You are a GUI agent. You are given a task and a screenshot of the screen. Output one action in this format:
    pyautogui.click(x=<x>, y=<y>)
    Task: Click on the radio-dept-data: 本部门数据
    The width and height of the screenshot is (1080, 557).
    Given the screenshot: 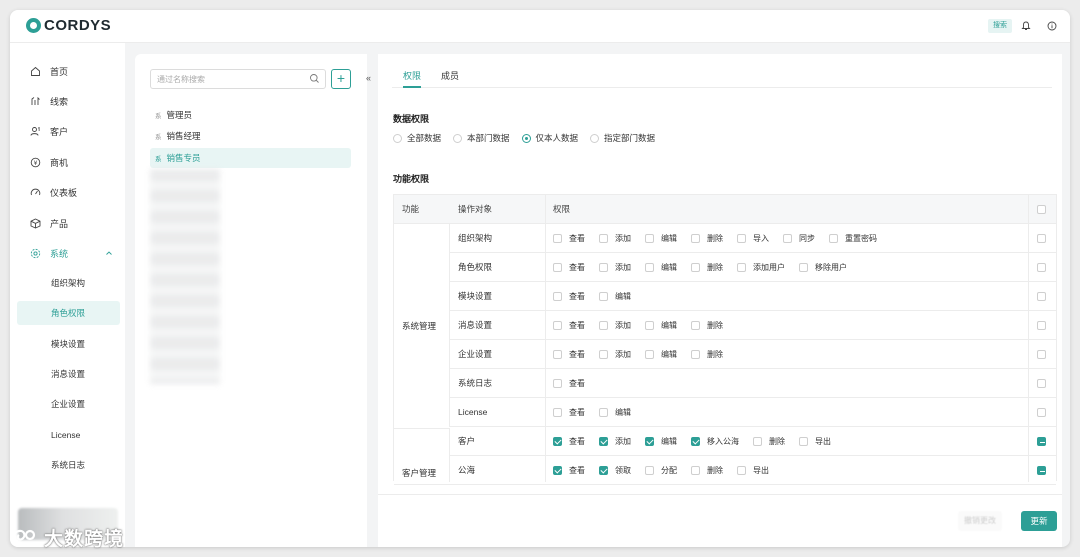 What is the action you would take?
    pyautogui.click(x=481, y=138)
    